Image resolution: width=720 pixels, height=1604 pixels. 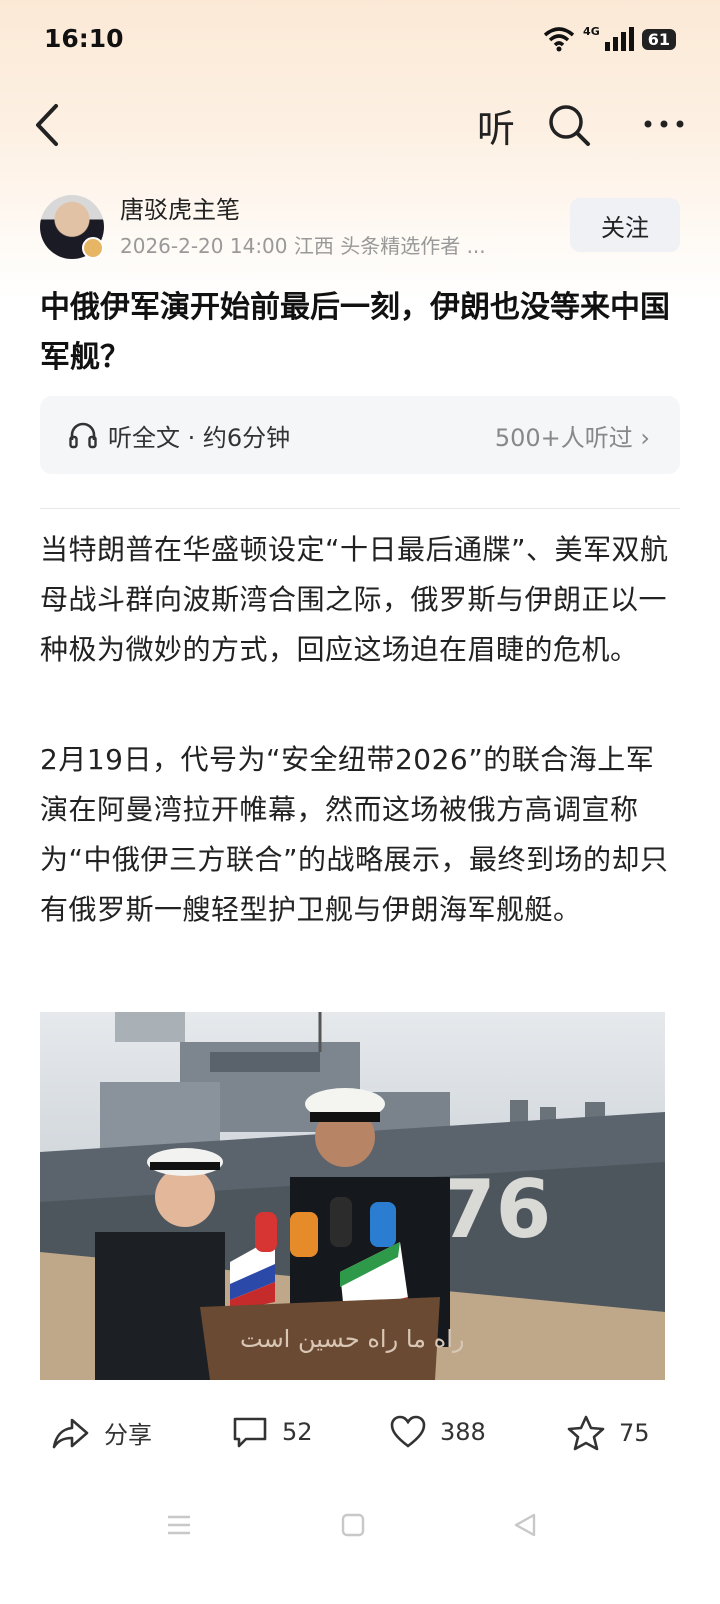 What do you see at coordinates (572, 435) in the screenshot?
I see `listen-count: 500+人听过 ›` at bounding box center [572, 435].